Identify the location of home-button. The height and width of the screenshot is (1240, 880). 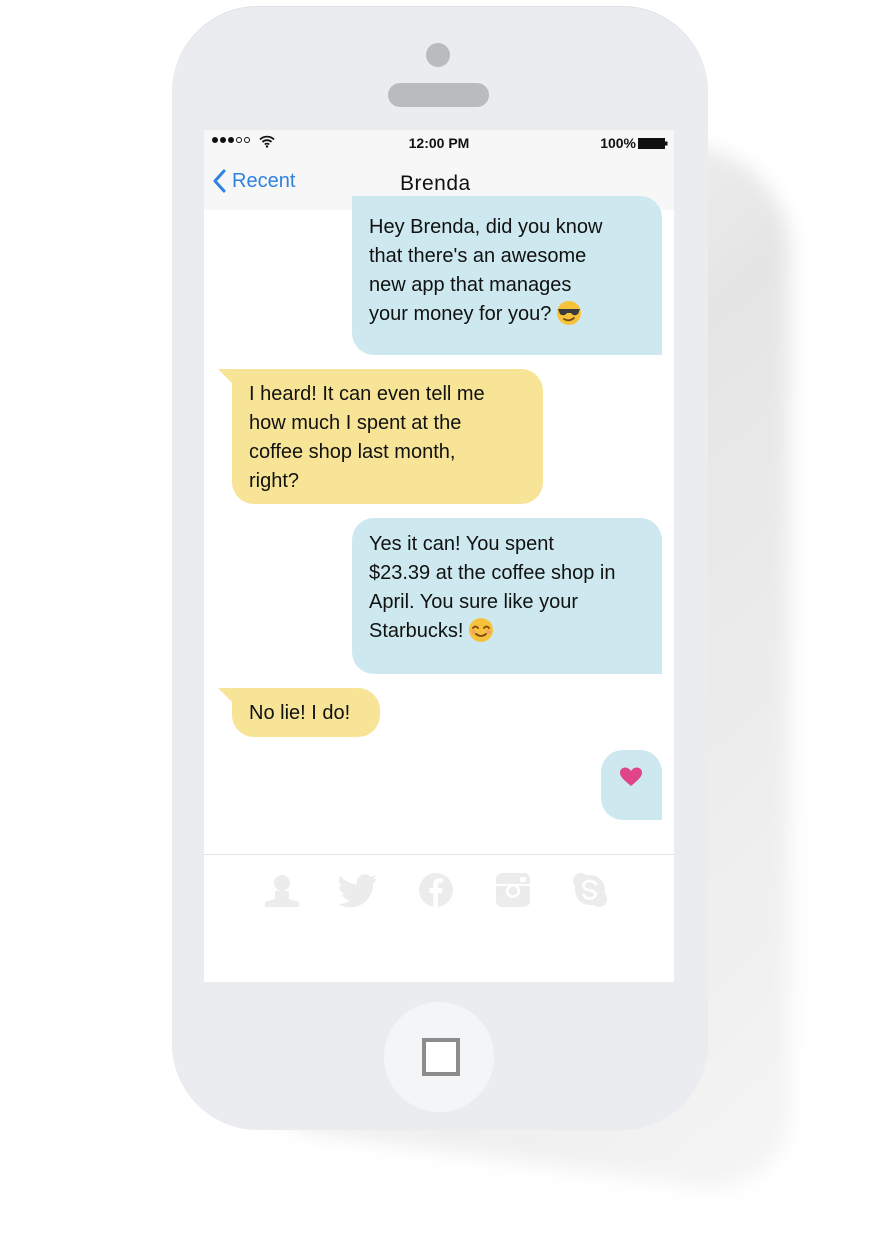
(439, 1057).